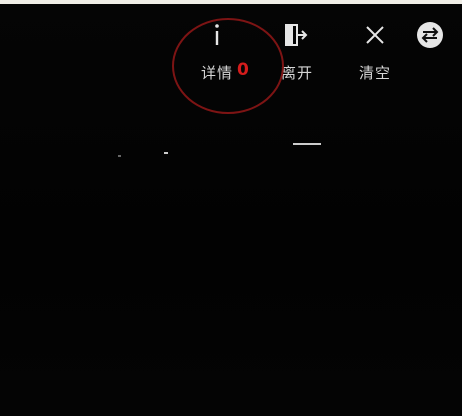  Describe the element at coordinates (375, 55) in the screenshot. I see `clear-button: 清空` at that location.